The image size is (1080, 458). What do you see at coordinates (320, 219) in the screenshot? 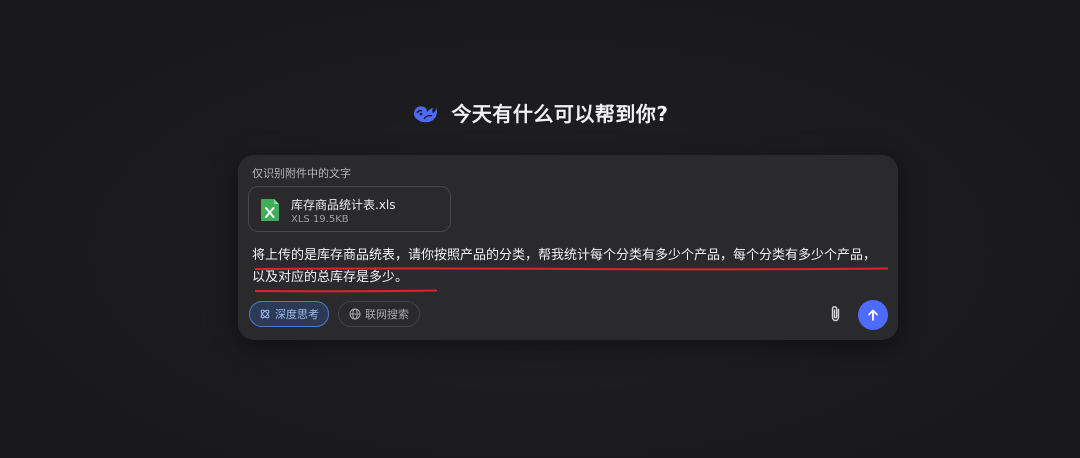
I see `attachment-size: XLS 19.5KB` at bounding box center [320, 219].